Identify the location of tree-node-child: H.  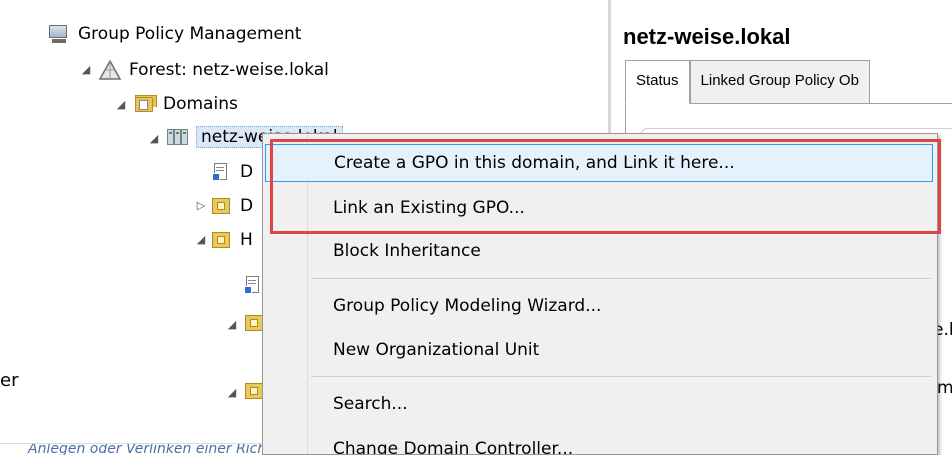
(231, 240).